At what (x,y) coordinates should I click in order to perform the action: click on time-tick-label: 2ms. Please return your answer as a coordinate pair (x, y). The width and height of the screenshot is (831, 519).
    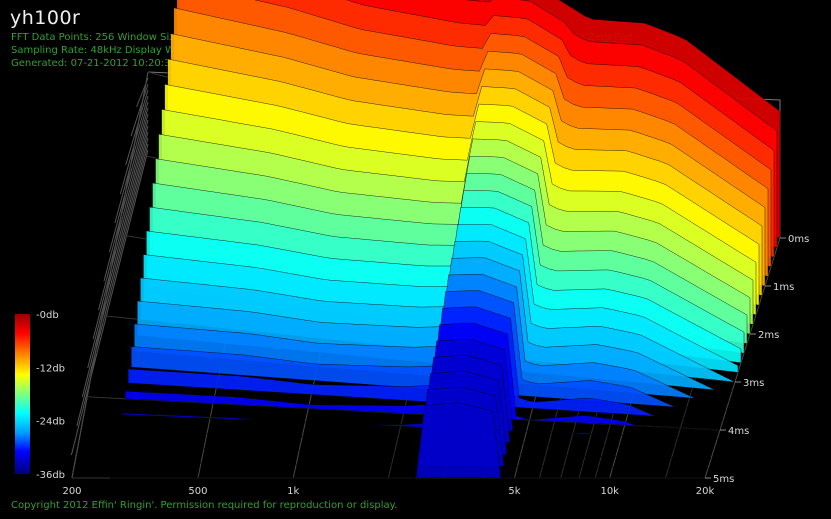
    Looking at the image, I should click on (768, 335).